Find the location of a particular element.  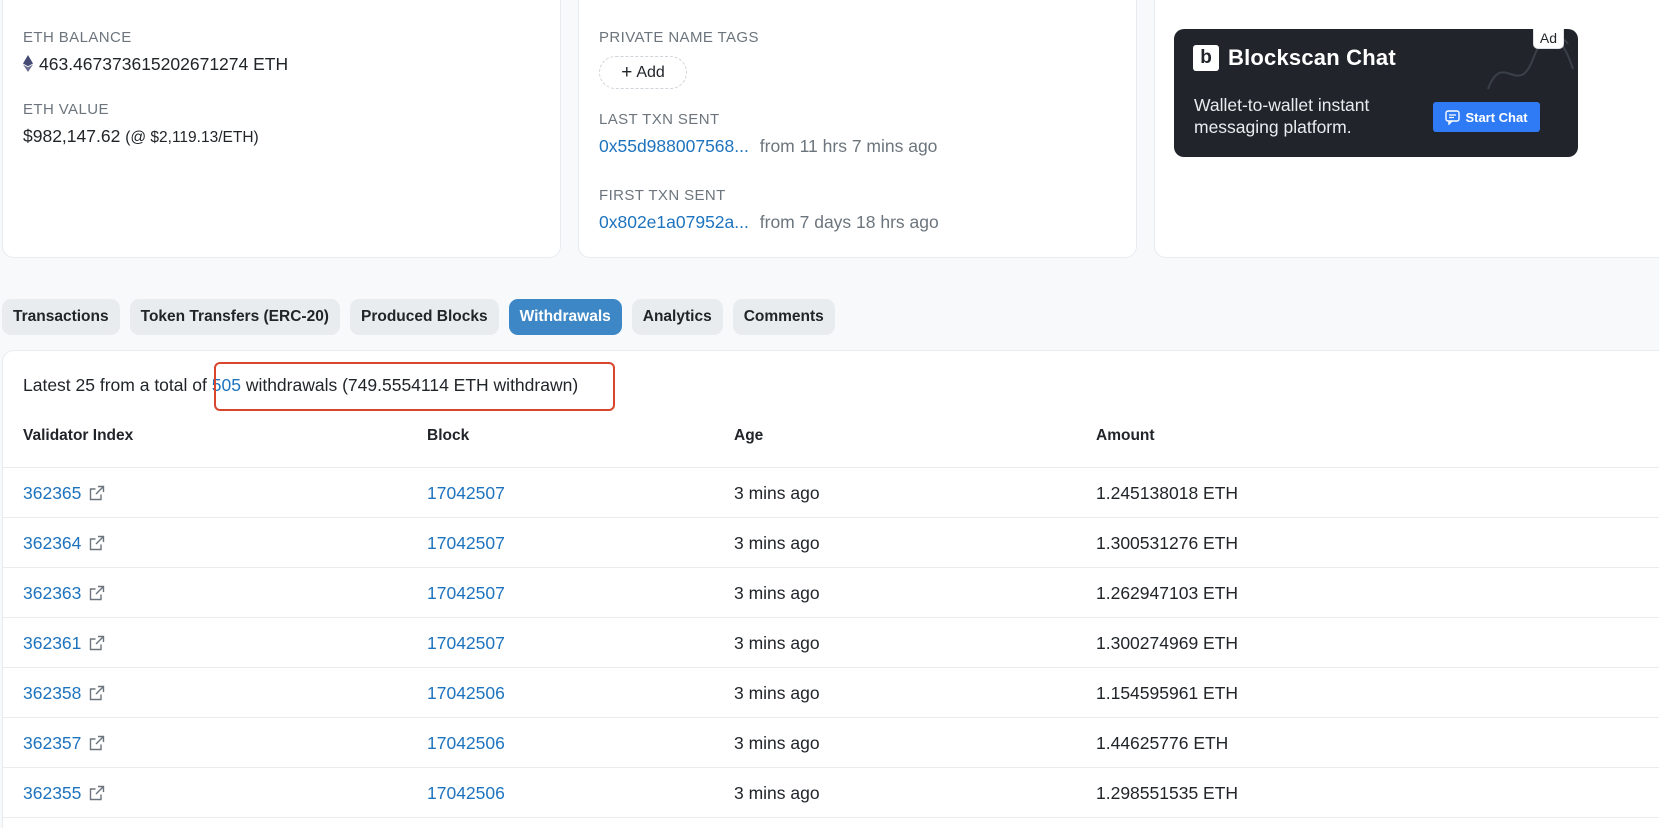

plus-icon: + is located at coordinates (627, 72).